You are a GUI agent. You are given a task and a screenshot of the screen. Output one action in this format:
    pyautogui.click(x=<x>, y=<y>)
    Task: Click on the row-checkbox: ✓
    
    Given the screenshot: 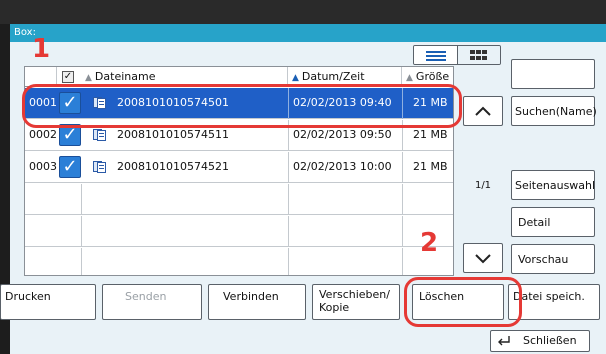 What is the action you would take?
    pyautogui.click(x=70, y=167)
    